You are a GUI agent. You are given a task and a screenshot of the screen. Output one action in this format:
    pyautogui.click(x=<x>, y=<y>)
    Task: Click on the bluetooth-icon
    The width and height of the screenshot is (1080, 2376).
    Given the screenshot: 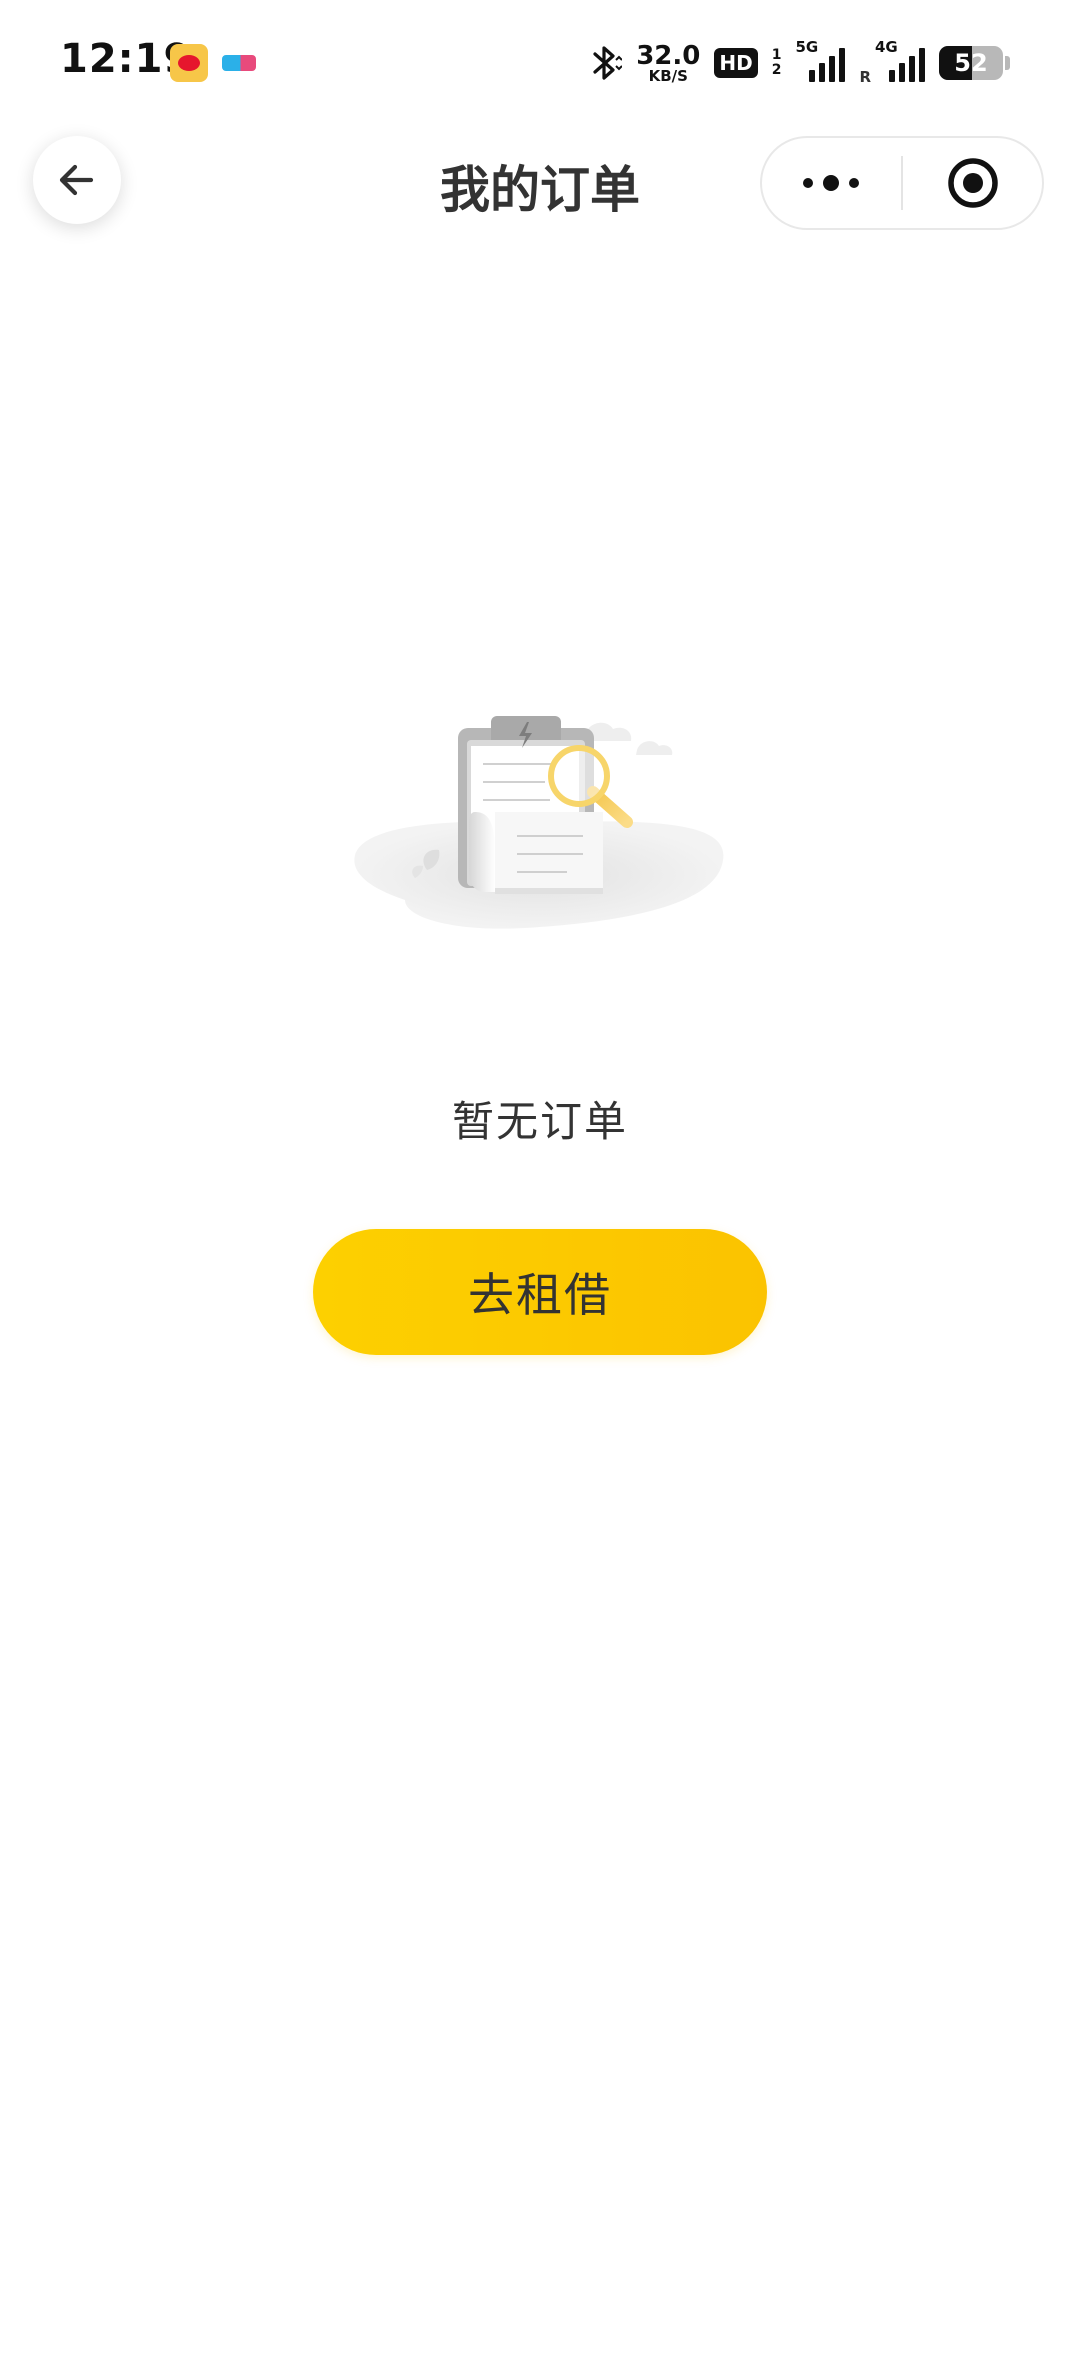 What is the action you would take?
    pyautogui.click(x=605, y=63)
    